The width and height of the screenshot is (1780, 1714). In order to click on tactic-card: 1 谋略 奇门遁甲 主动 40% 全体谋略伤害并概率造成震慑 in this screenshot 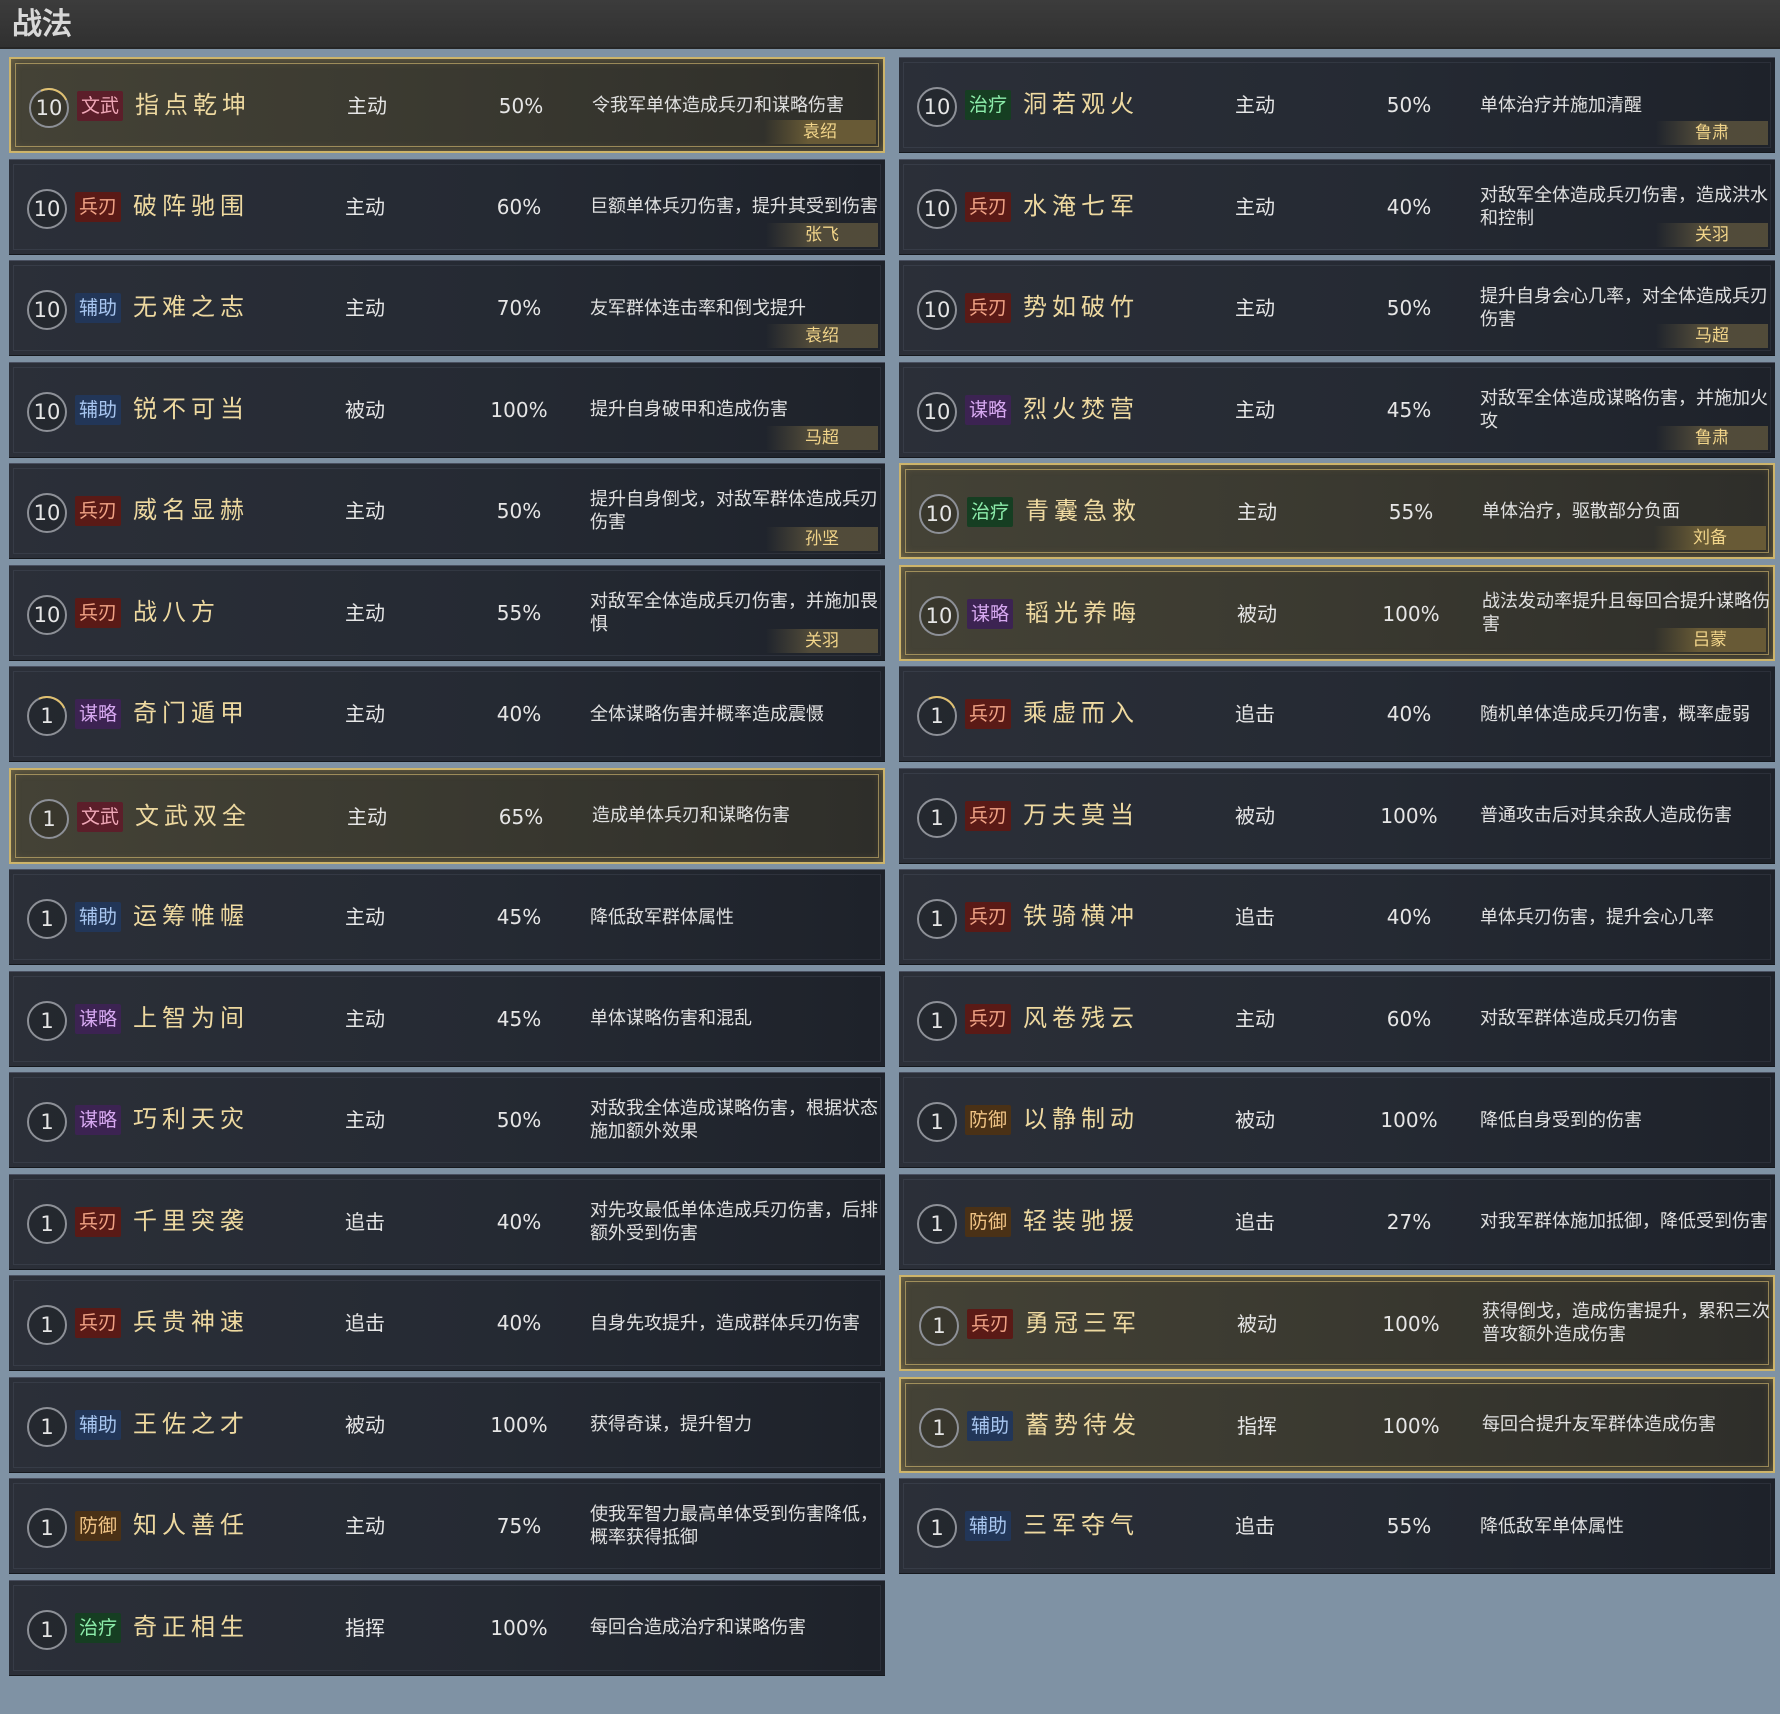, I will do `click(447, 714)`.